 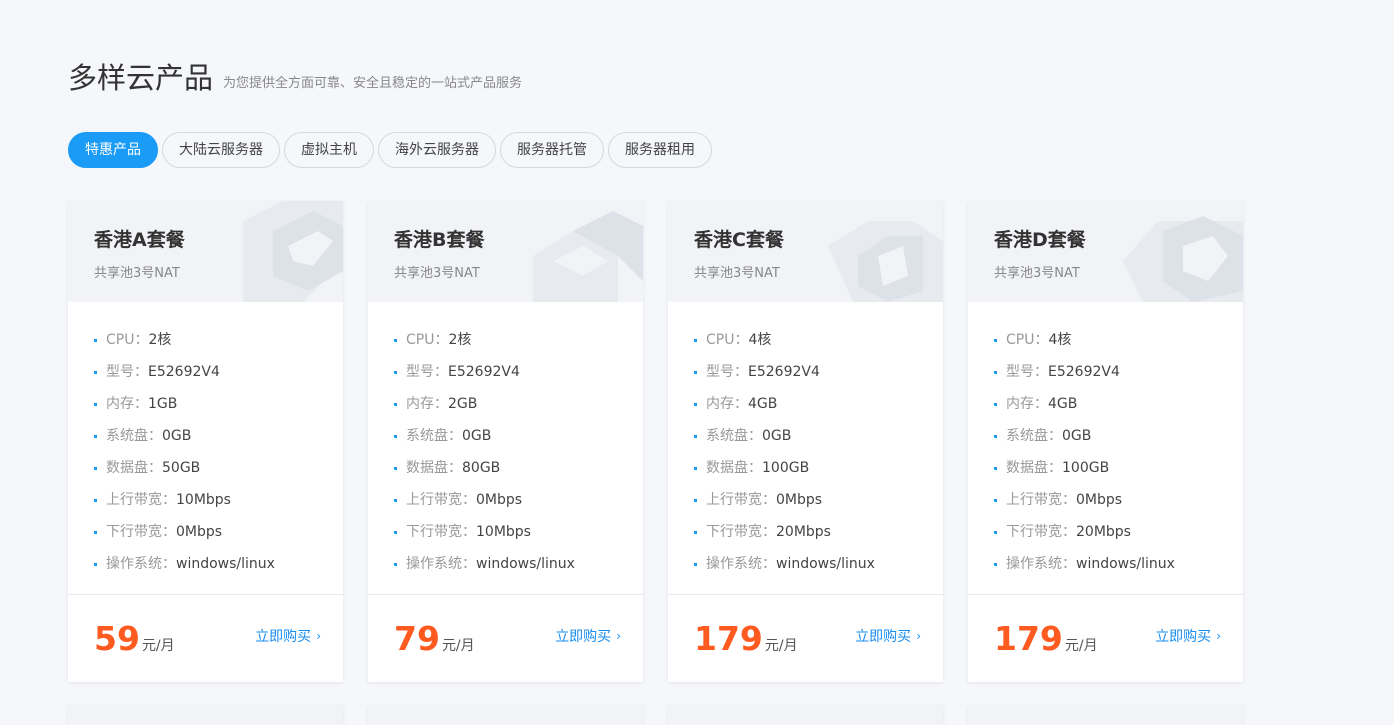 I want to click on tab-special-offers: 特惠产品, so click(x=113, y=150).